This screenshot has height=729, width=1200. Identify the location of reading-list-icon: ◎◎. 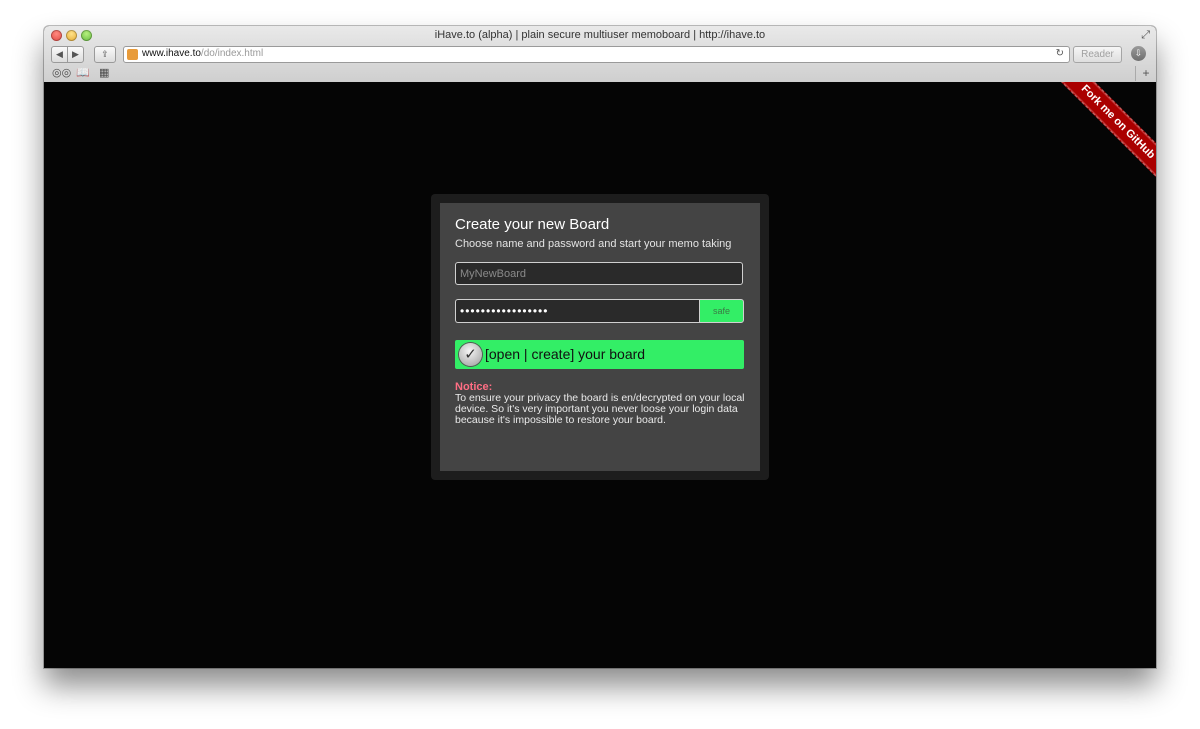
(61, 72).